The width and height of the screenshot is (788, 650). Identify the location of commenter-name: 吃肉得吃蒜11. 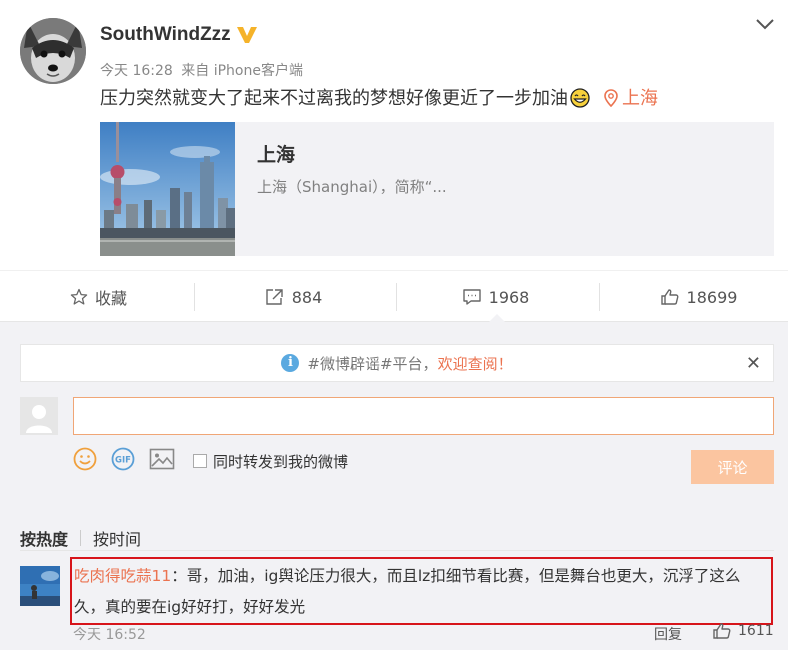
(122, 576).